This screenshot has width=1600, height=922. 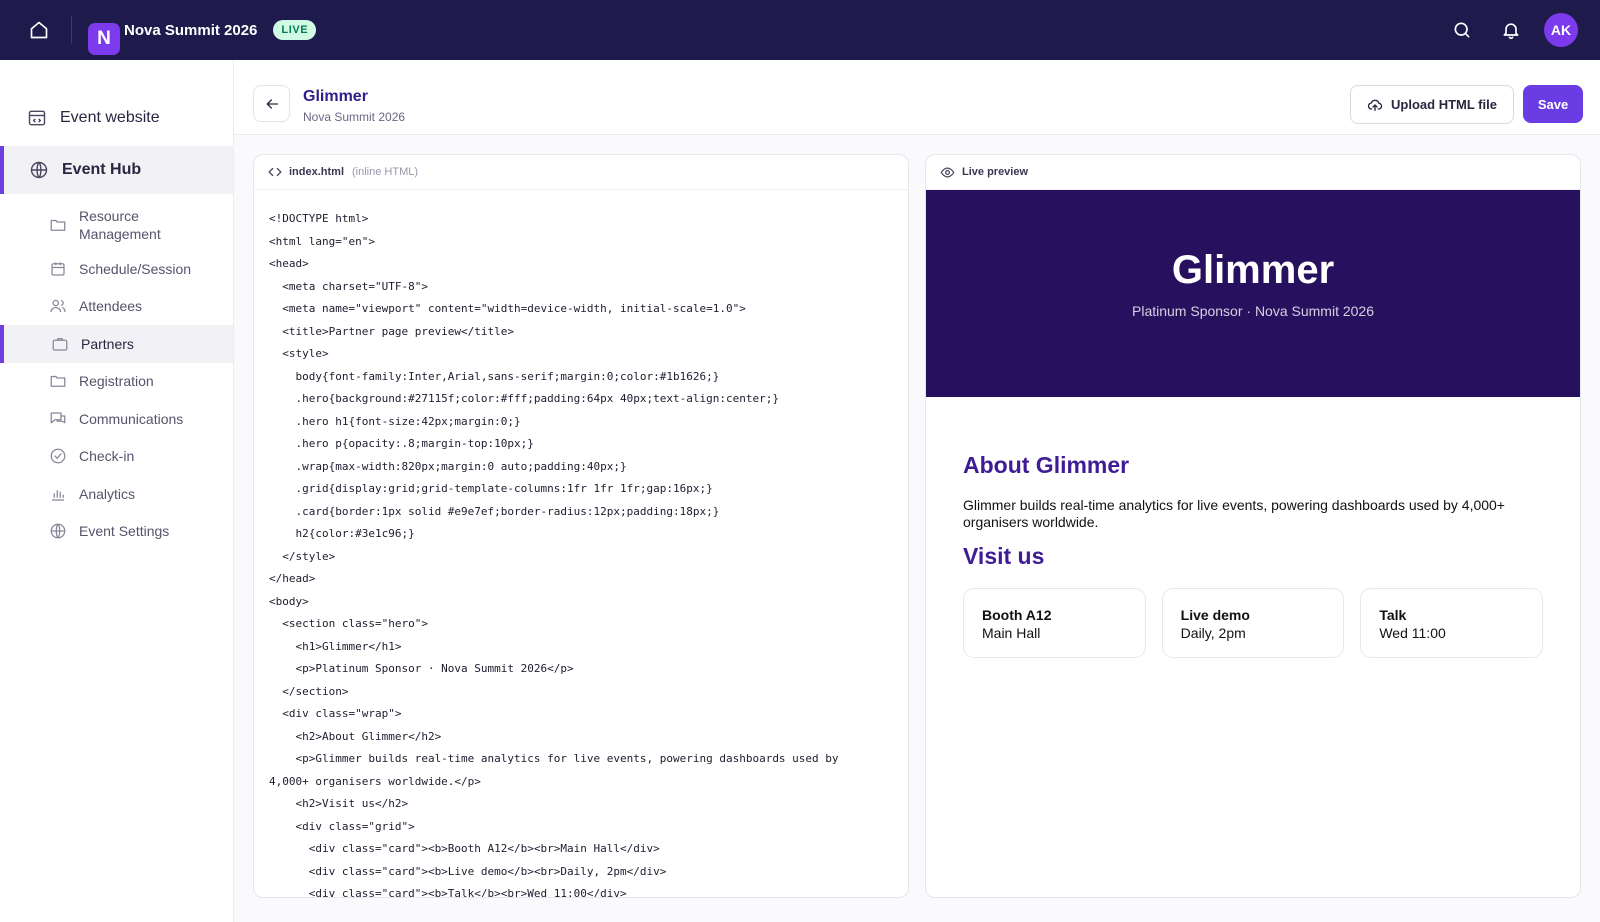 What do you see at coordinates (335, 646) in the screenshot?
I see `code-line: <h1>Glimmer</h1>` at bounding box center [335, 646].